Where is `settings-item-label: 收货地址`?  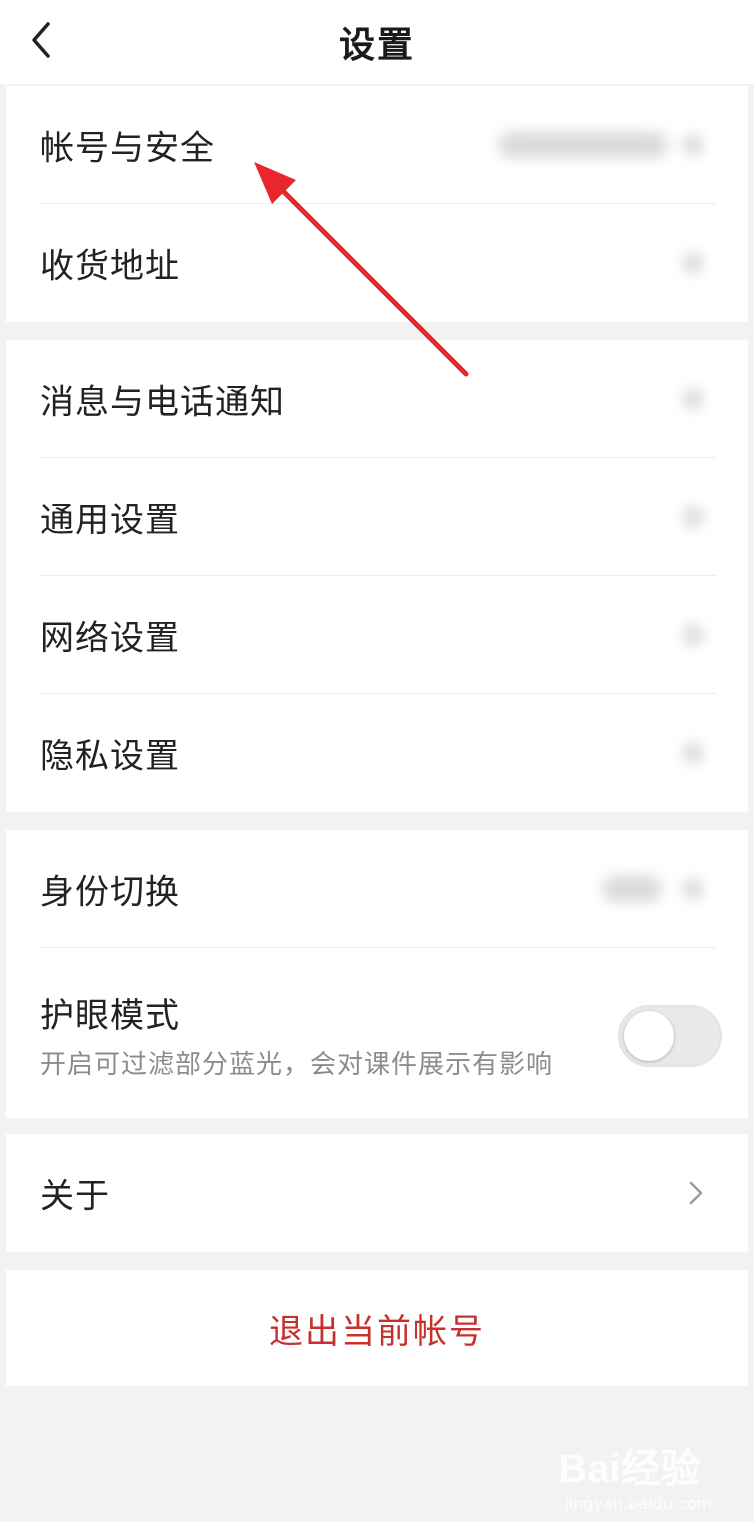 settings-item-label: 收货地址 is located at coordinates (110, 266).